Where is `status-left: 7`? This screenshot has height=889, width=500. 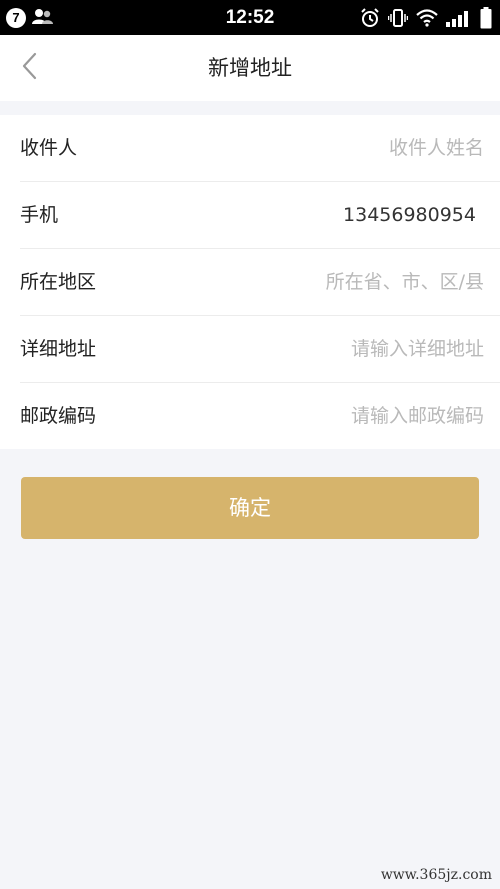
status-left: 7 is located at coordinates (30, 17).